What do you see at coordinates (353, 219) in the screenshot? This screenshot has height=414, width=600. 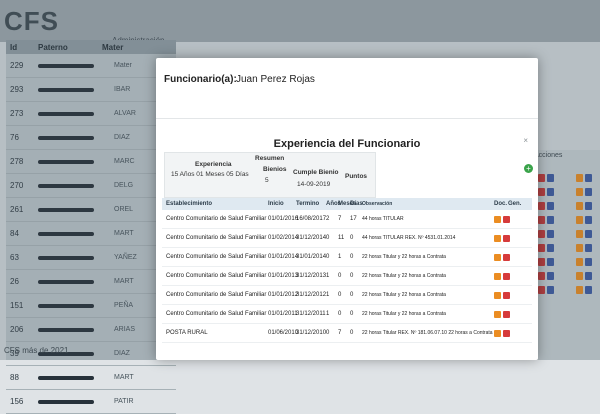 I see `cell-dias: 17` at bounding box center [353, 219].